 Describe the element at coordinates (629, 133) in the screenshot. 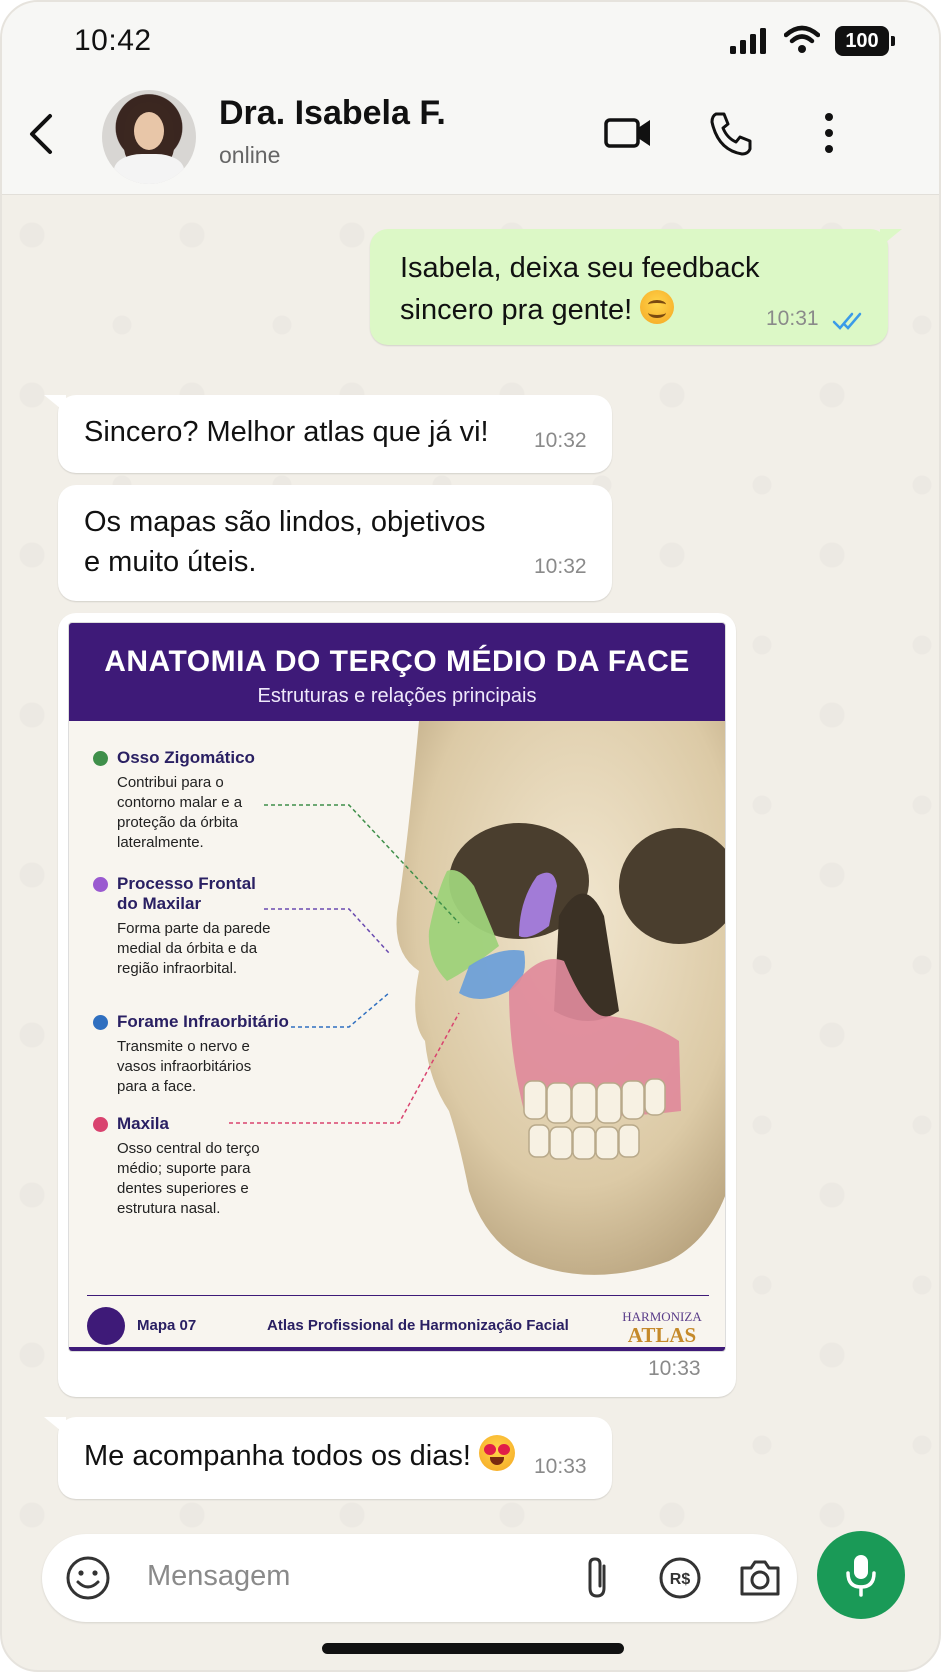

I see `video-call-icon` at that location.